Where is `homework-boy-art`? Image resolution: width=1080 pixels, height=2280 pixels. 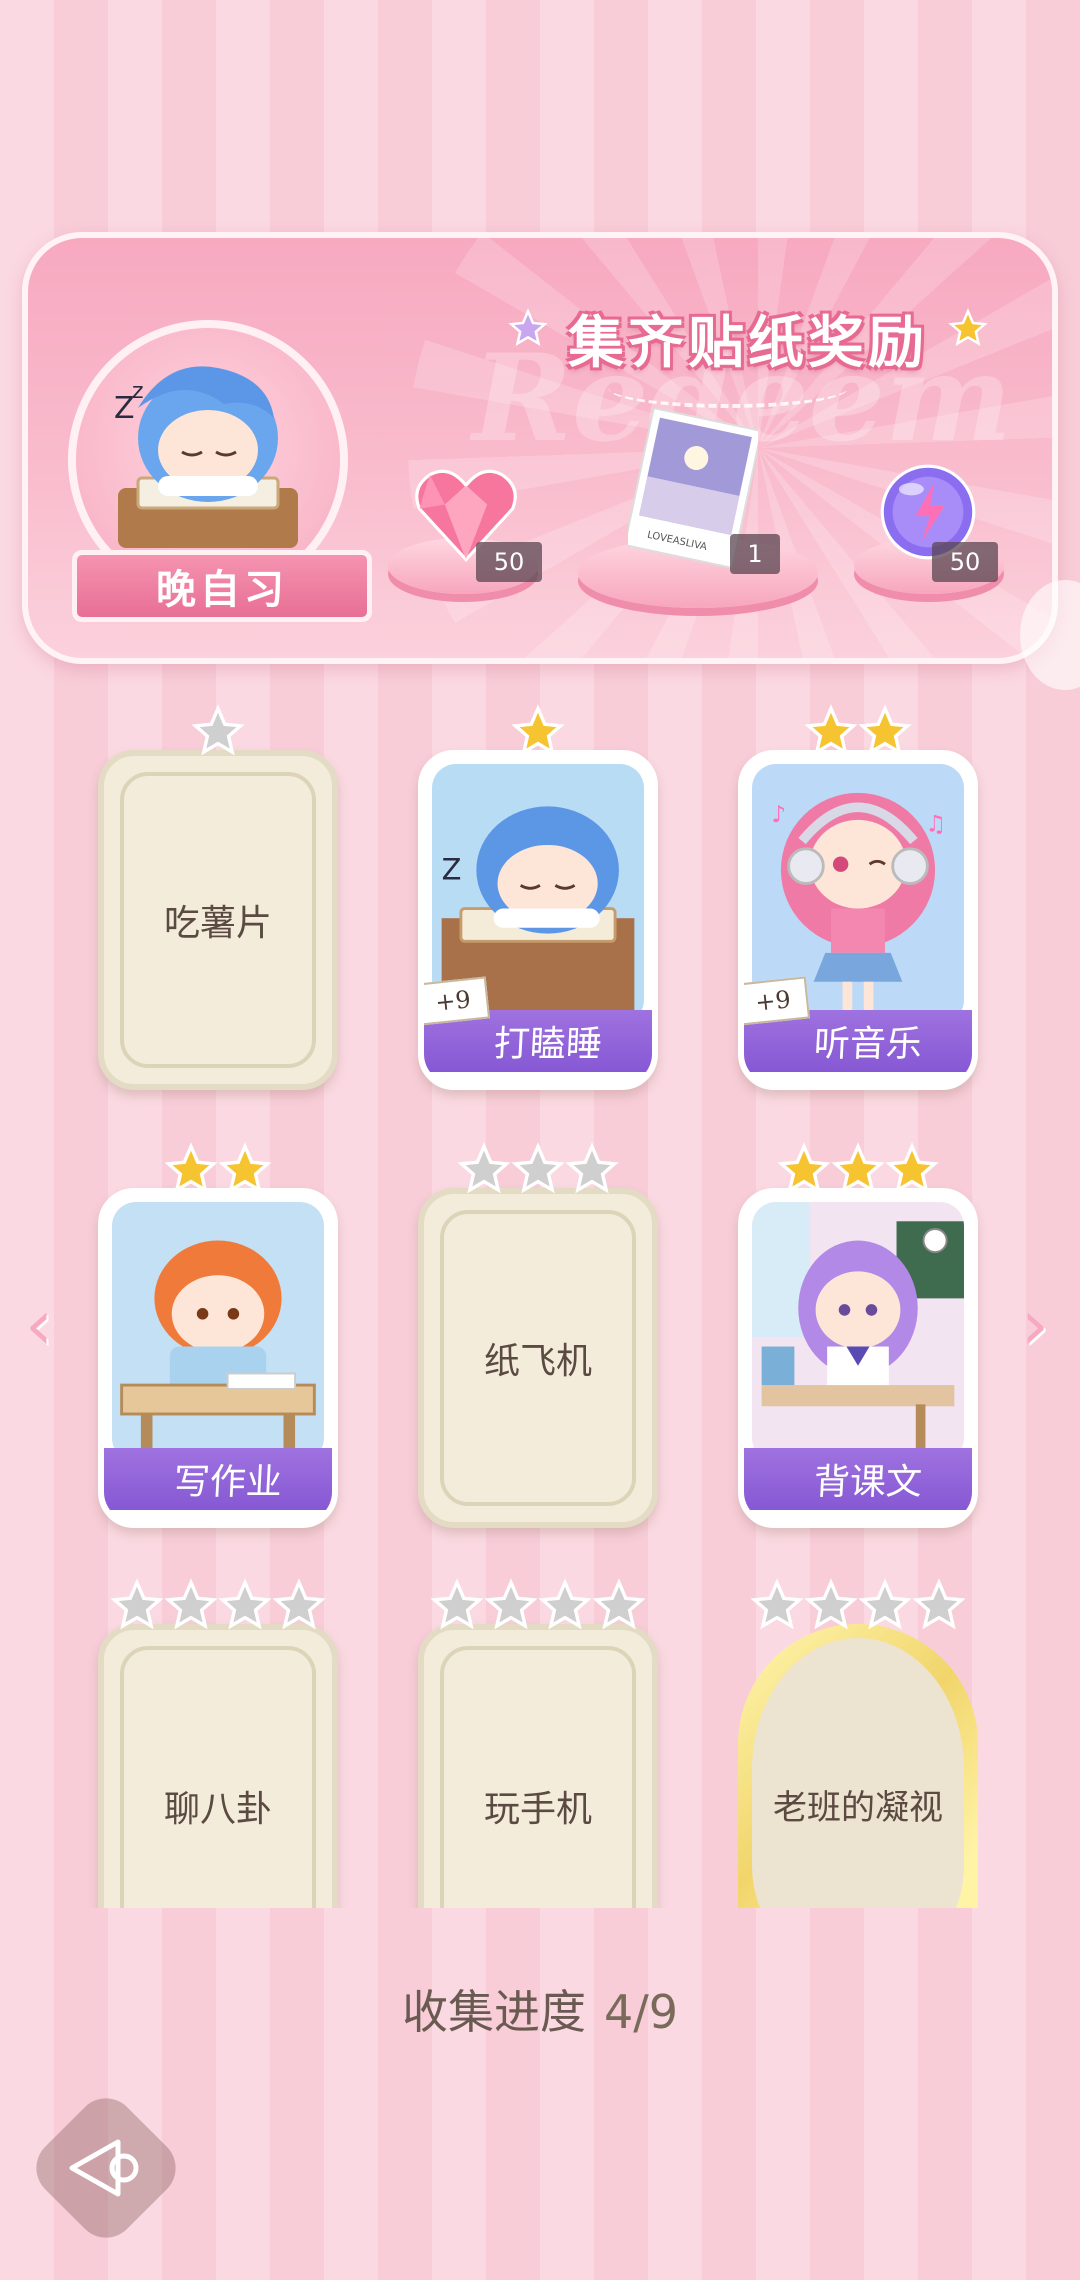 homework-boy-art is located at coordinates (218, 1332).